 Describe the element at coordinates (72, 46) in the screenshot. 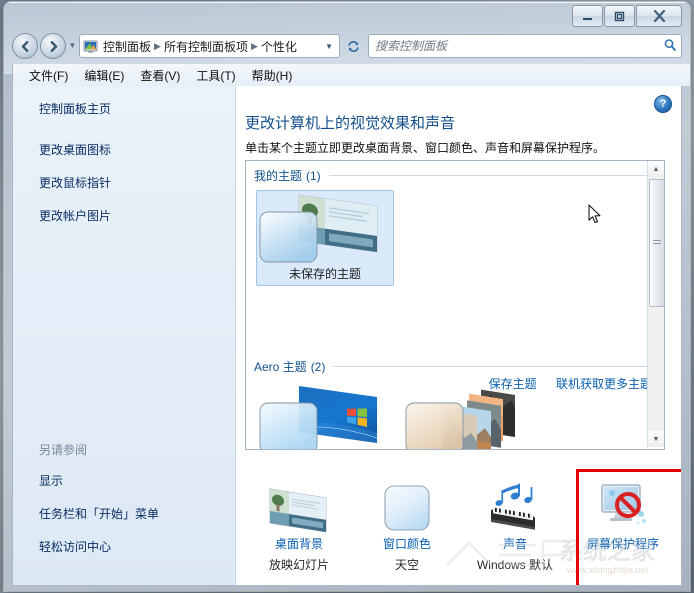

I see `recent-locations-dropdown: ▼` at that location.